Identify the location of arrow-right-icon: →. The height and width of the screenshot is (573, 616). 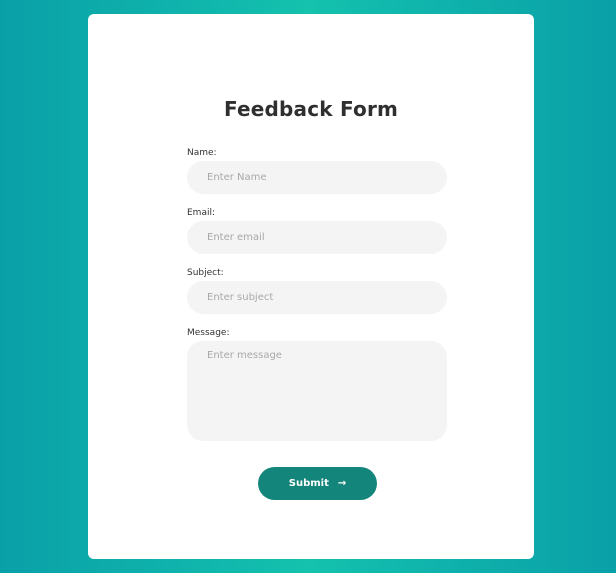
(342, 483).